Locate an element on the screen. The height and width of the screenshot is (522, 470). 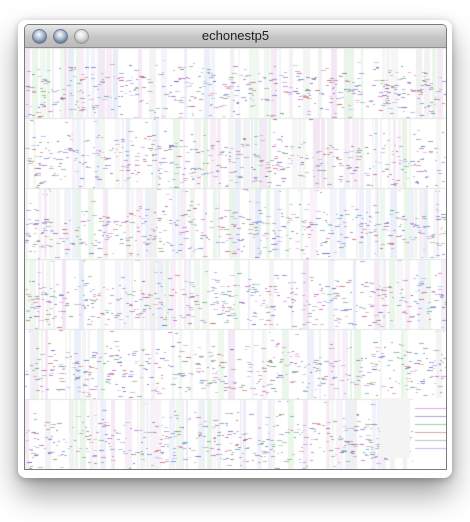
window-title: echonestp5 is located at coordinates (235, 35).